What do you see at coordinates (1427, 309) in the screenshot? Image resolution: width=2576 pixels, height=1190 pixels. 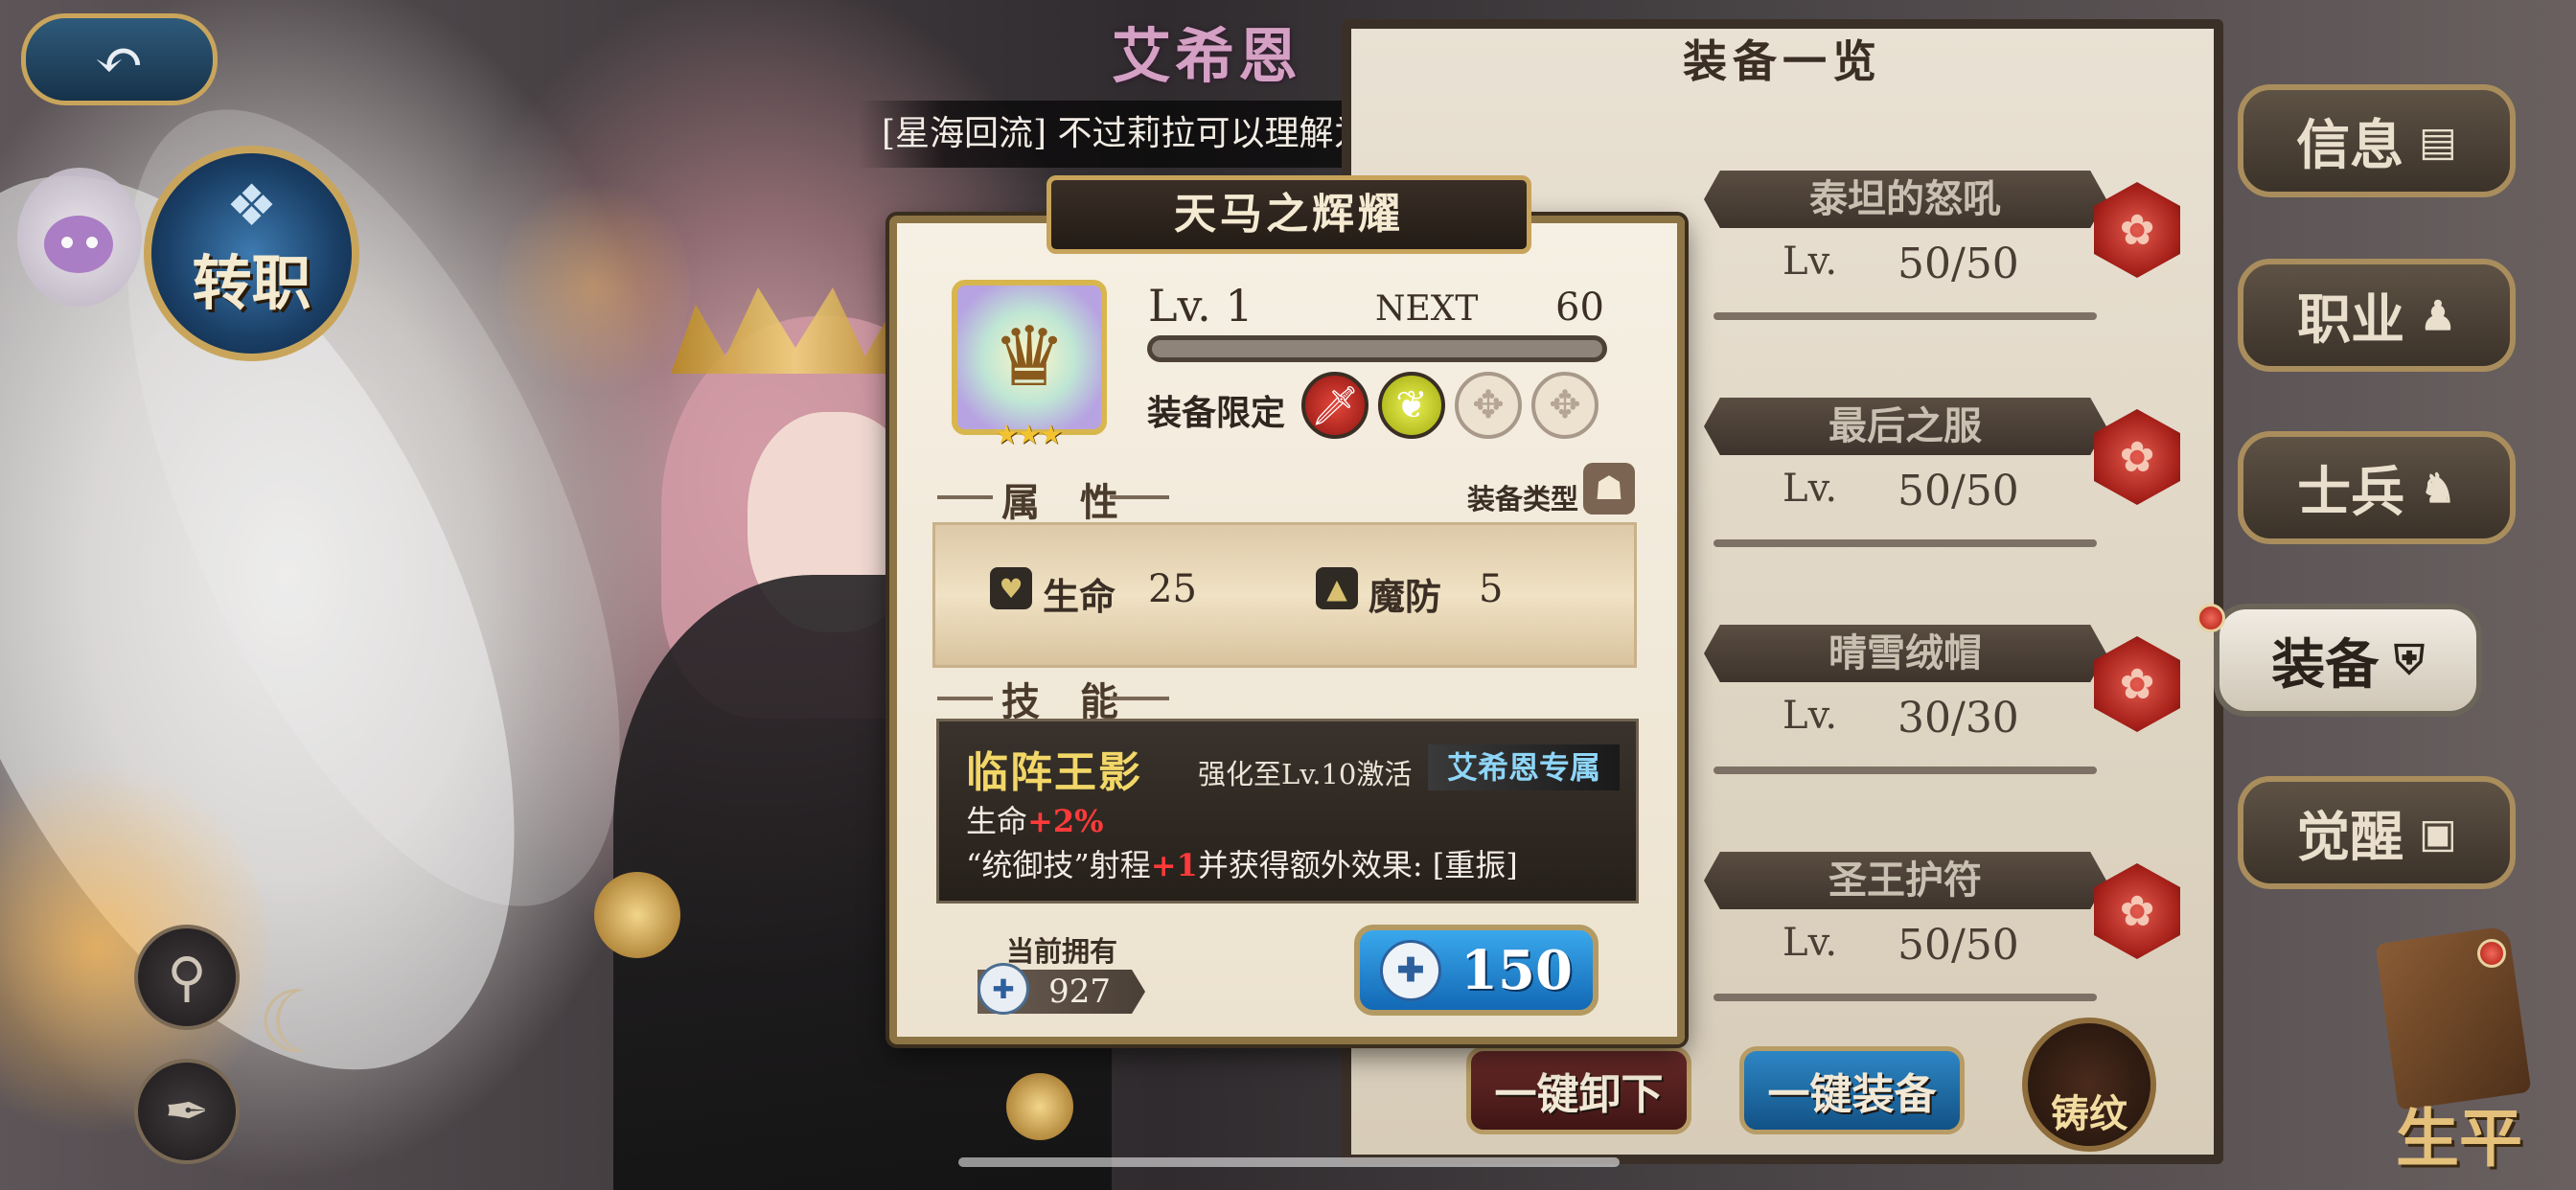 I see `next-label: NEXT` at bounding box center [1427, 309].